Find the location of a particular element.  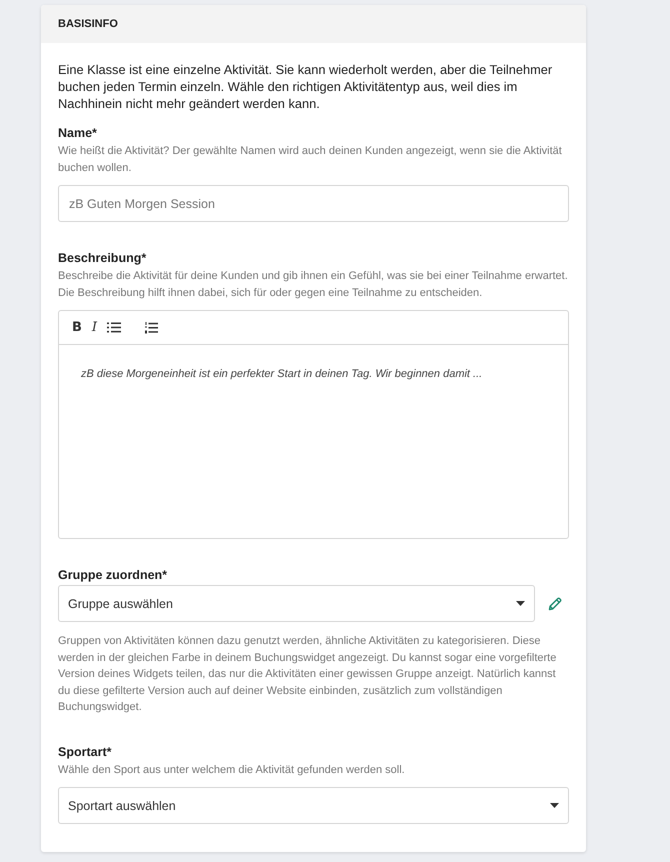

help-text: Wähle den Sport aus unter welchem die Aktivität gefunden werden soll. is located at coordinates (232, 770).